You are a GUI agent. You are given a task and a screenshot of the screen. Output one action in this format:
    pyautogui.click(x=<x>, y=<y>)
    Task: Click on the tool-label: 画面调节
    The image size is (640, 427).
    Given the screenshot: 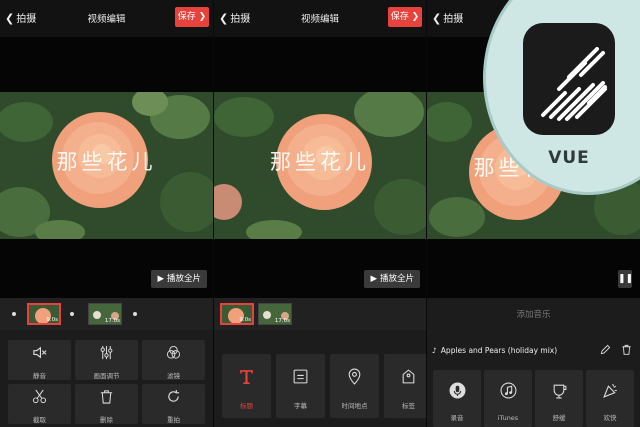 What is the action you would take?
    pyautogui.click(x=106, y=376)
    